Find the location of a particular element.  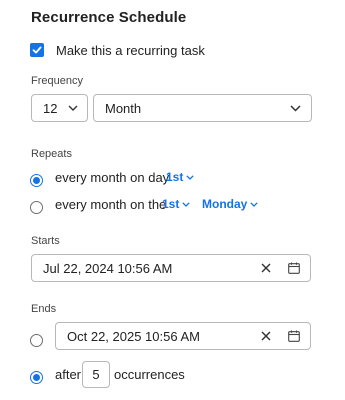

repeat-weekday-label: every month on the is located at coordinates (111, 204).